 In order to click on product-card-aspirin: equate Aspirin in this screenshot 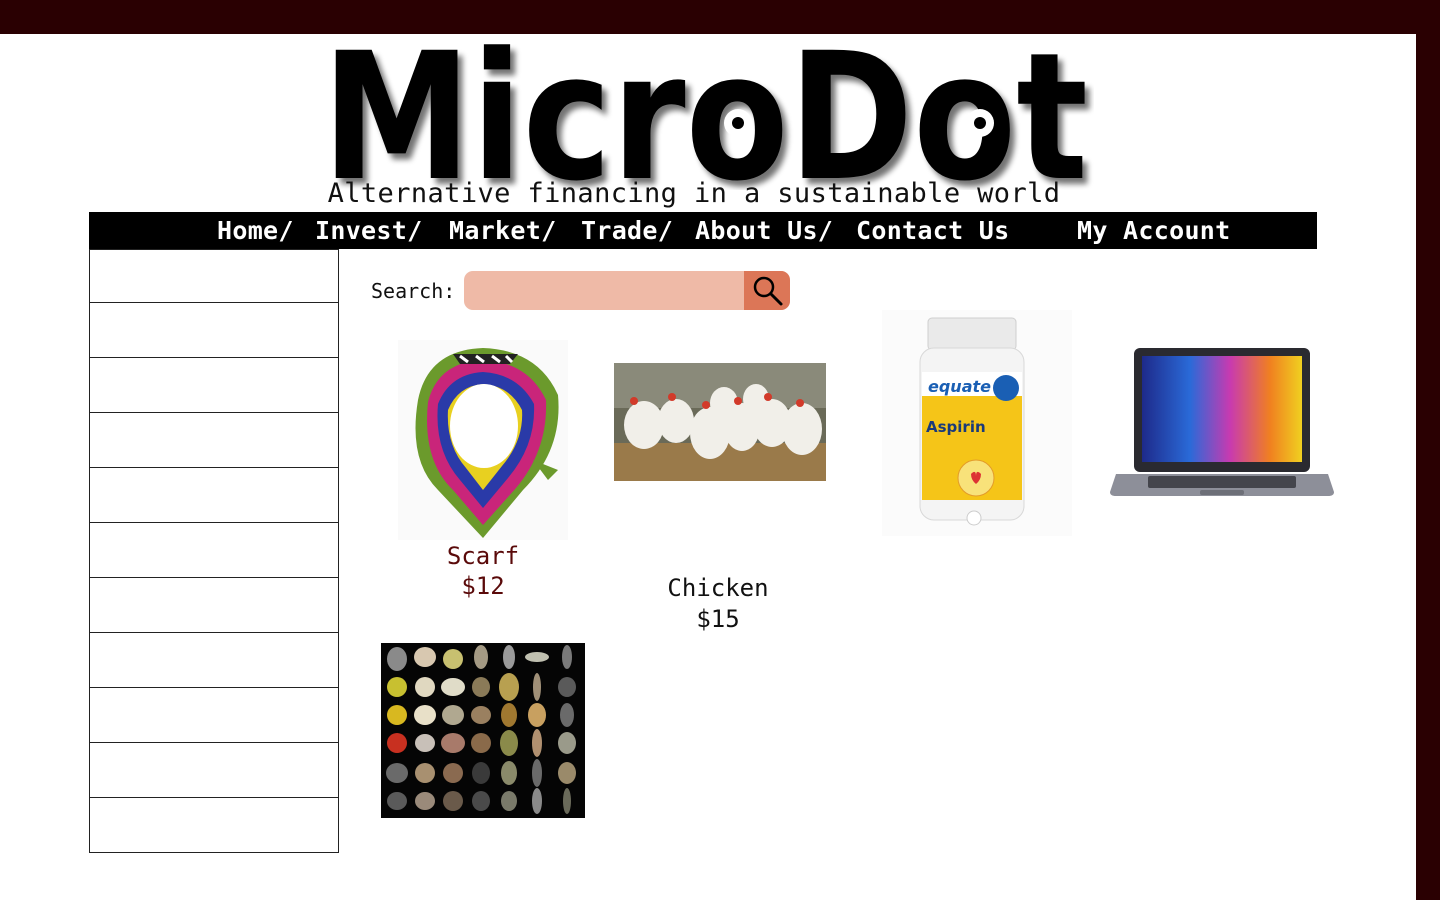, I will do `click(977, 423)`.